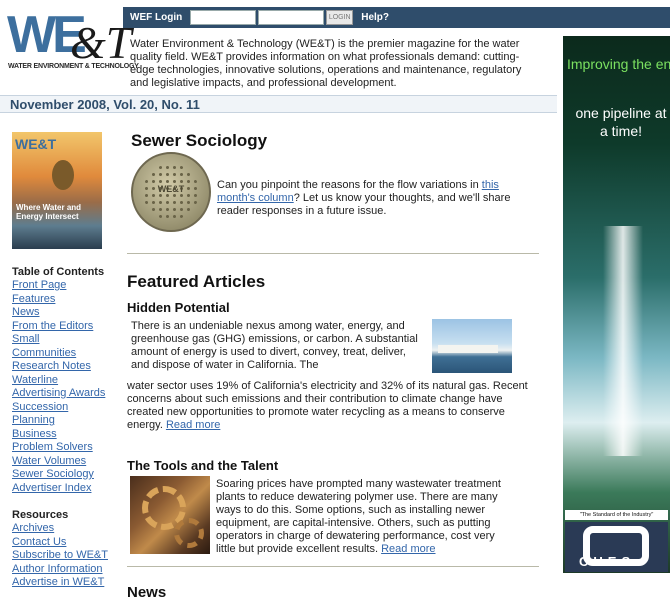 The image size is (670, 600). Describe the element at coordinates (58, 582) in the screenshot. I see `resource-link: Advertise in WE&T` at that location.